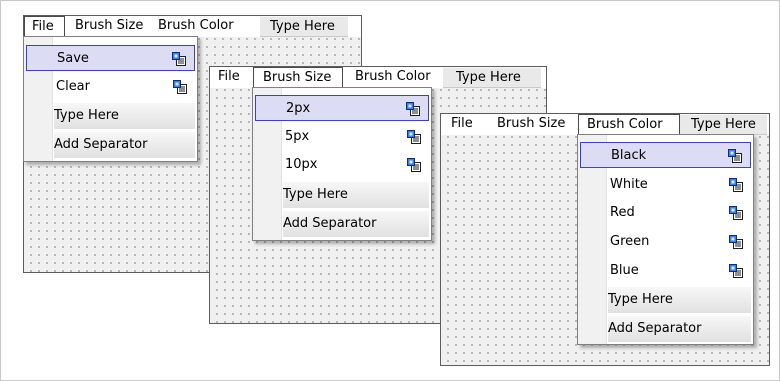  I want to click on menu-item-save-label: Save, so click(73, 58).